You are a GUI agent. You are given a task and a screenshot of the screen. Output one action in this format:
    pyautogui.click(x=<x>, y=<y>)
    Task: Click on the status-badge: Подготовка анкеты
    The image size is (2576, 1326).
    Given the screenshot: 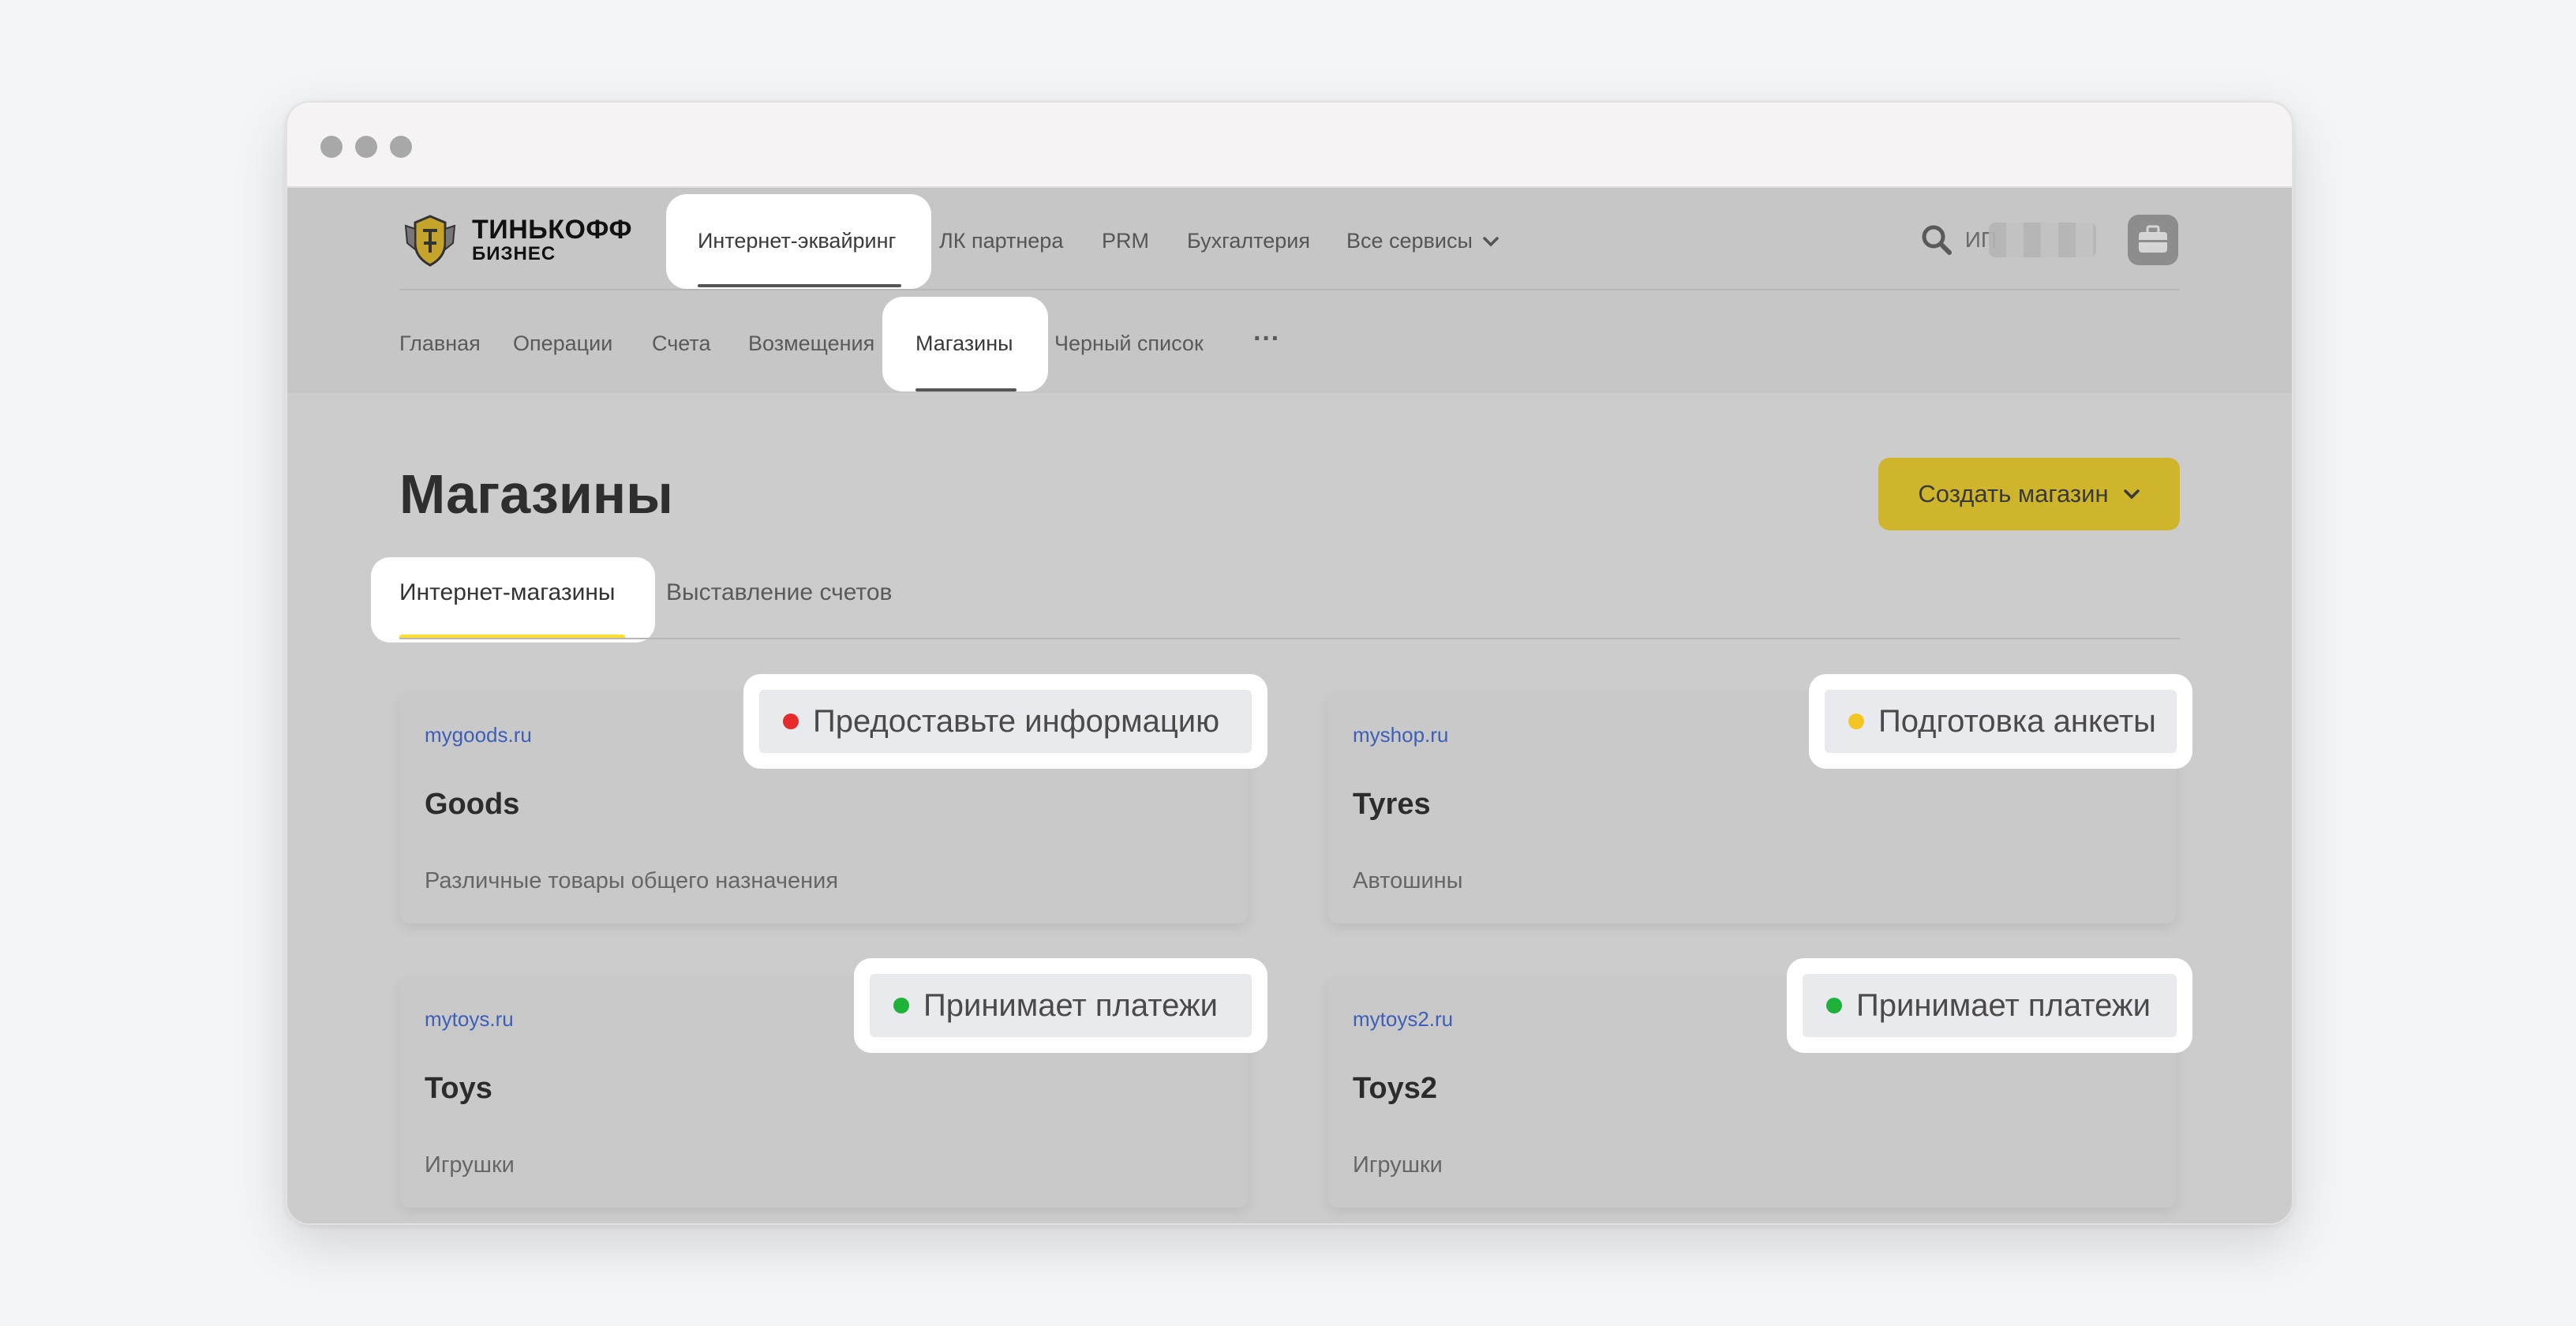 What is the action you would take?
    pyautogui.click(x=2000, y=721)
    